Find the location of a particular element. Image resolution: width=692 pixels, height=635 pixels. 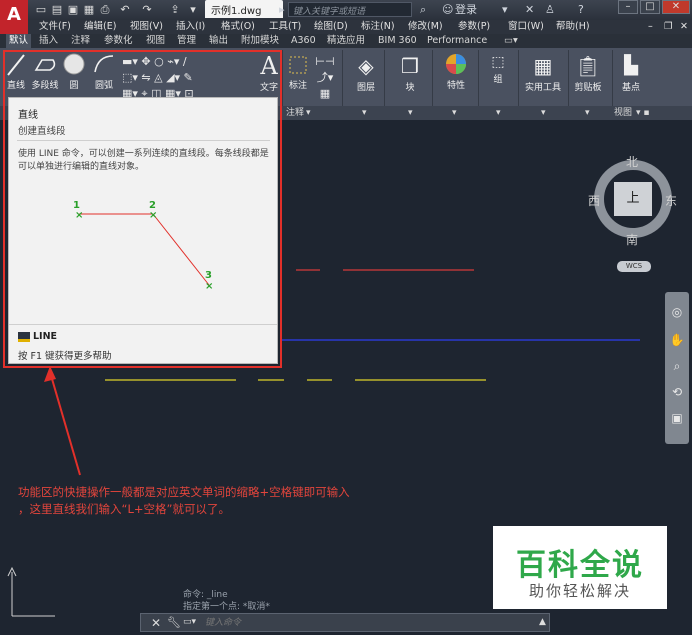

login-label: 登录 is located at coordinates (466, 9).